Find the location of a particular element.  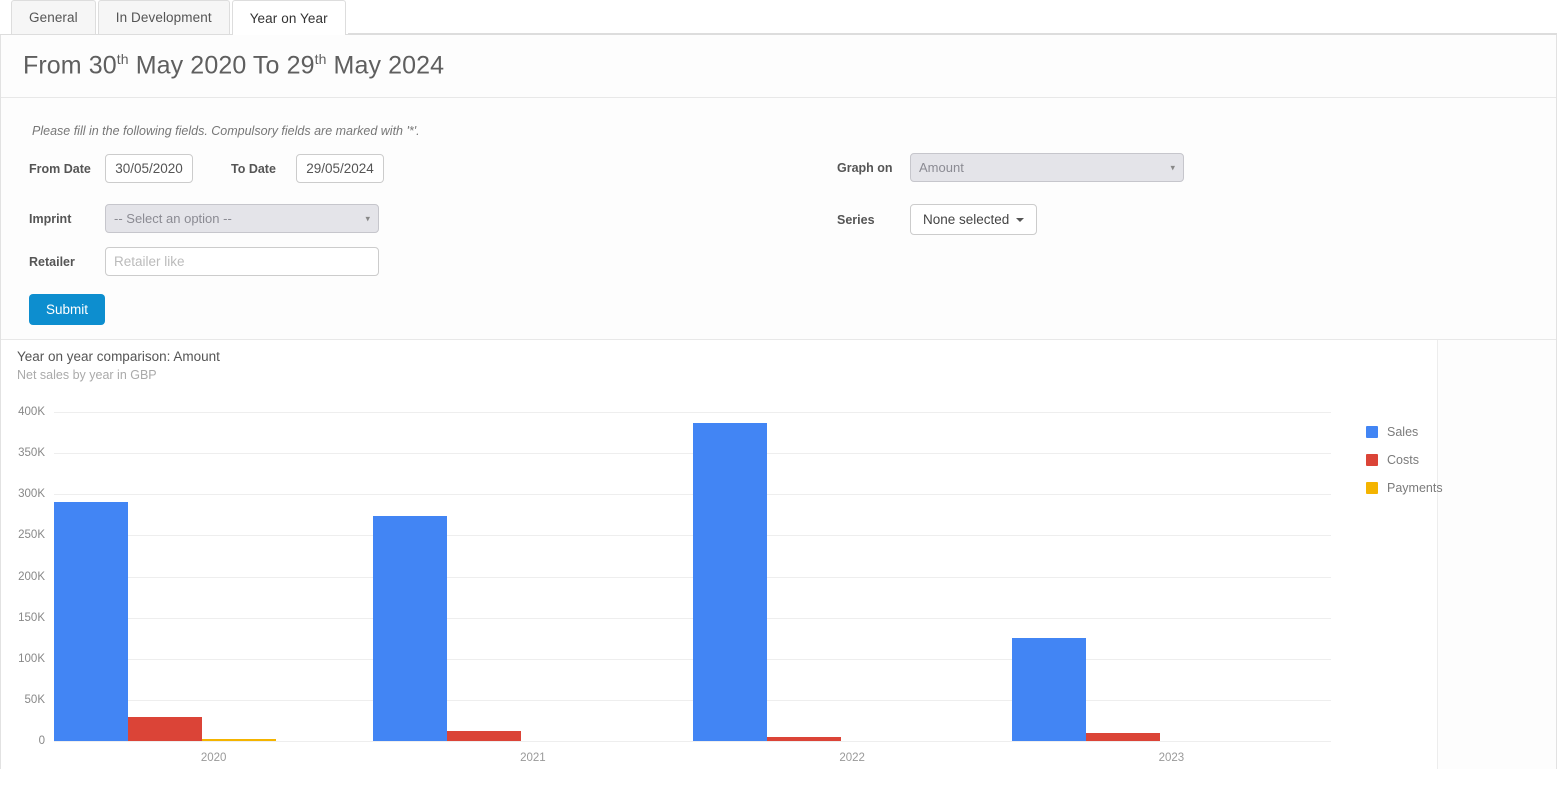

retailer-row: Retailer is located at coordinates (204, 261).